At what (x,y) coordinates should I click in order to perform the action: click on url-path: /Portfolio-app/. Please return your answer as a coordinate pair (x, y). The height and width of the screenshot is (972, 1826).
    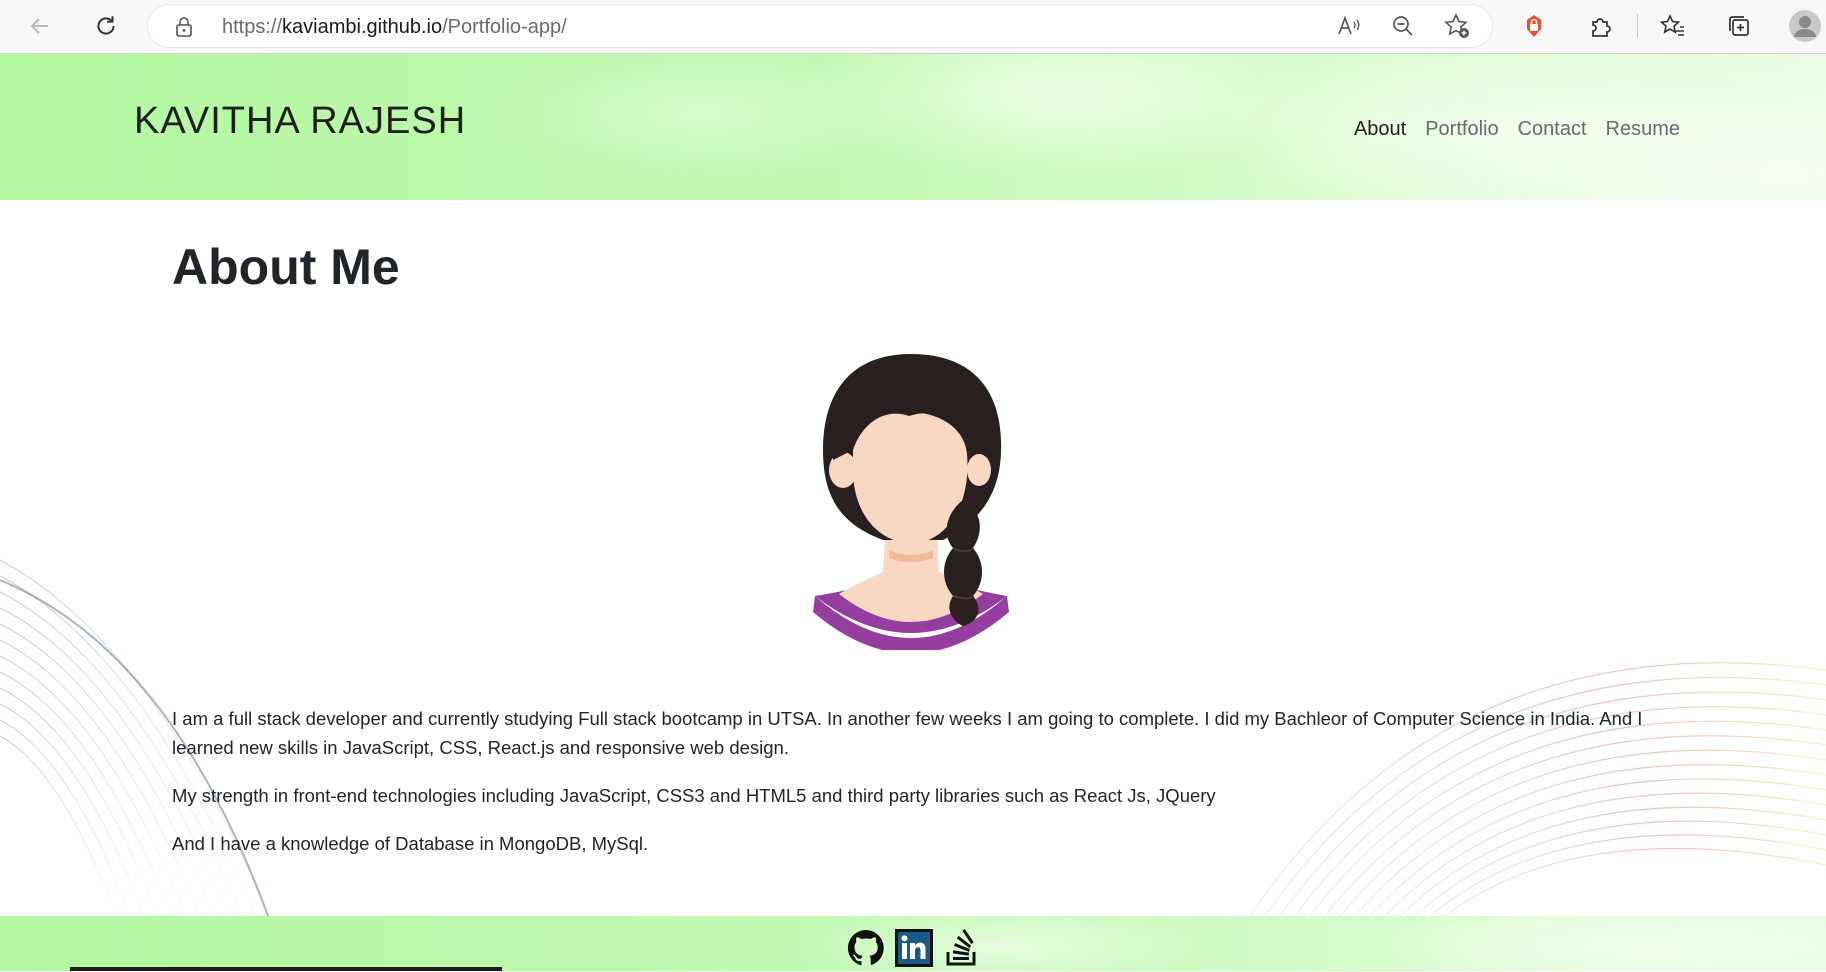
    Looking at the image, I should click on (504, 27).